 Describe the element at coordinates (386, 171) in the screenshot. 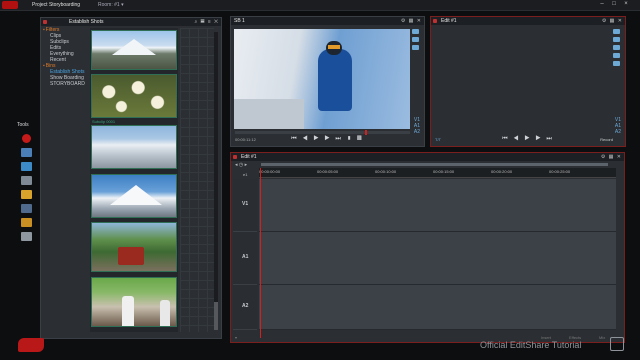

I see `ruler-tick: 00:00:10:00` at that location.